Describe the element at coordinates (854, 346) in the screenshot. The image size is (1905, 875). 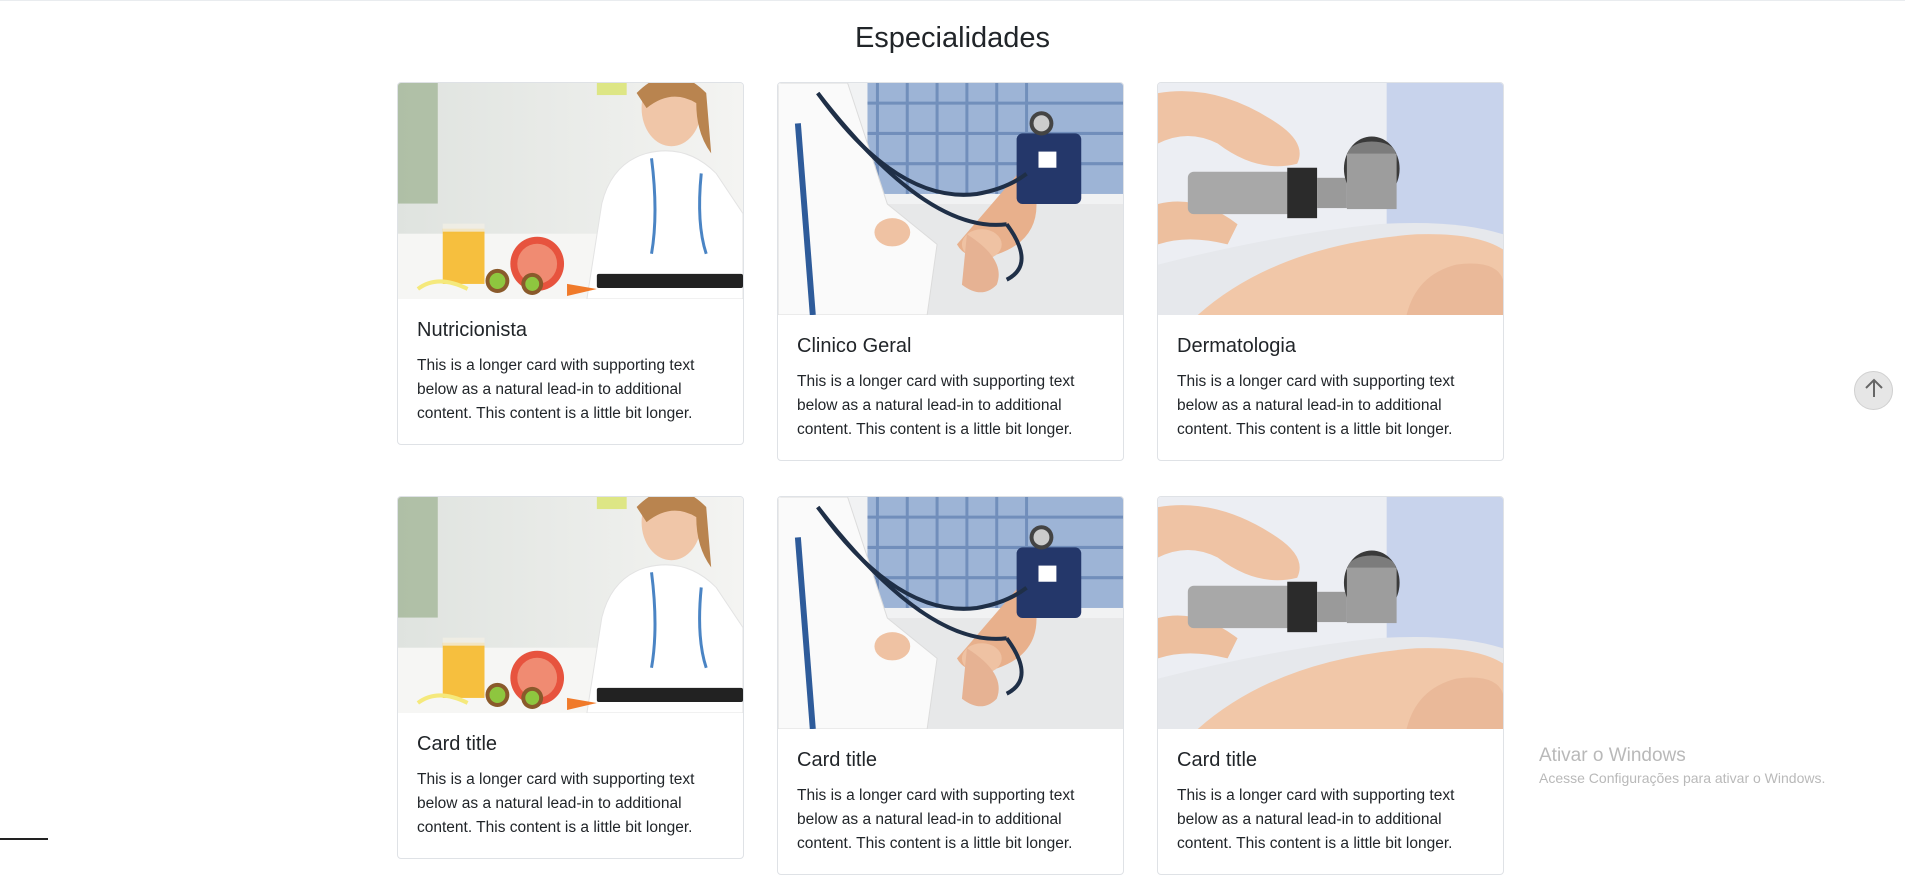
I see `card-title: Clinico Geral` at that location.